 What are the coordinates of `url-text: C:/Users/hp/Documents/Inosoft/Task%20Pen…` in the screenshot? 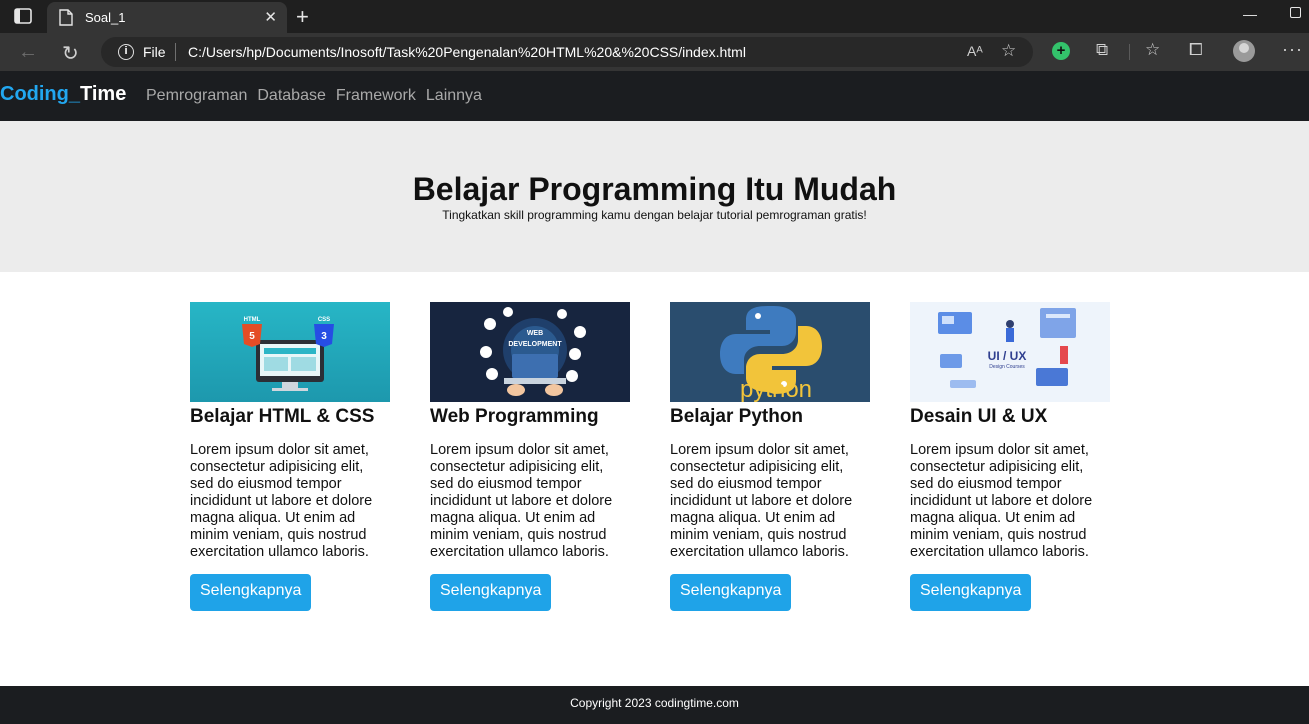 It's located at (467, 52).